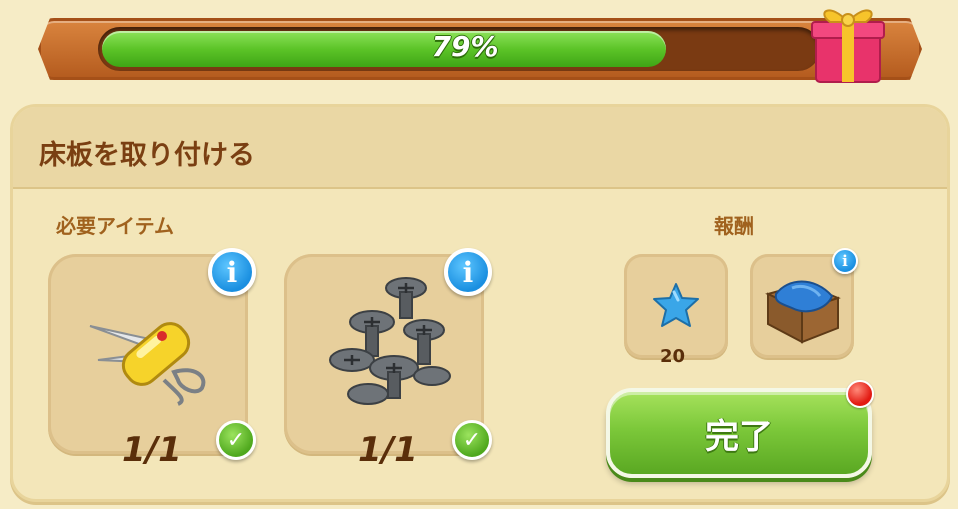  What do you see at coordinates (465, 46) in the screenshot?
I see `progress-percent: 79%` at bounding box center [465, 46].